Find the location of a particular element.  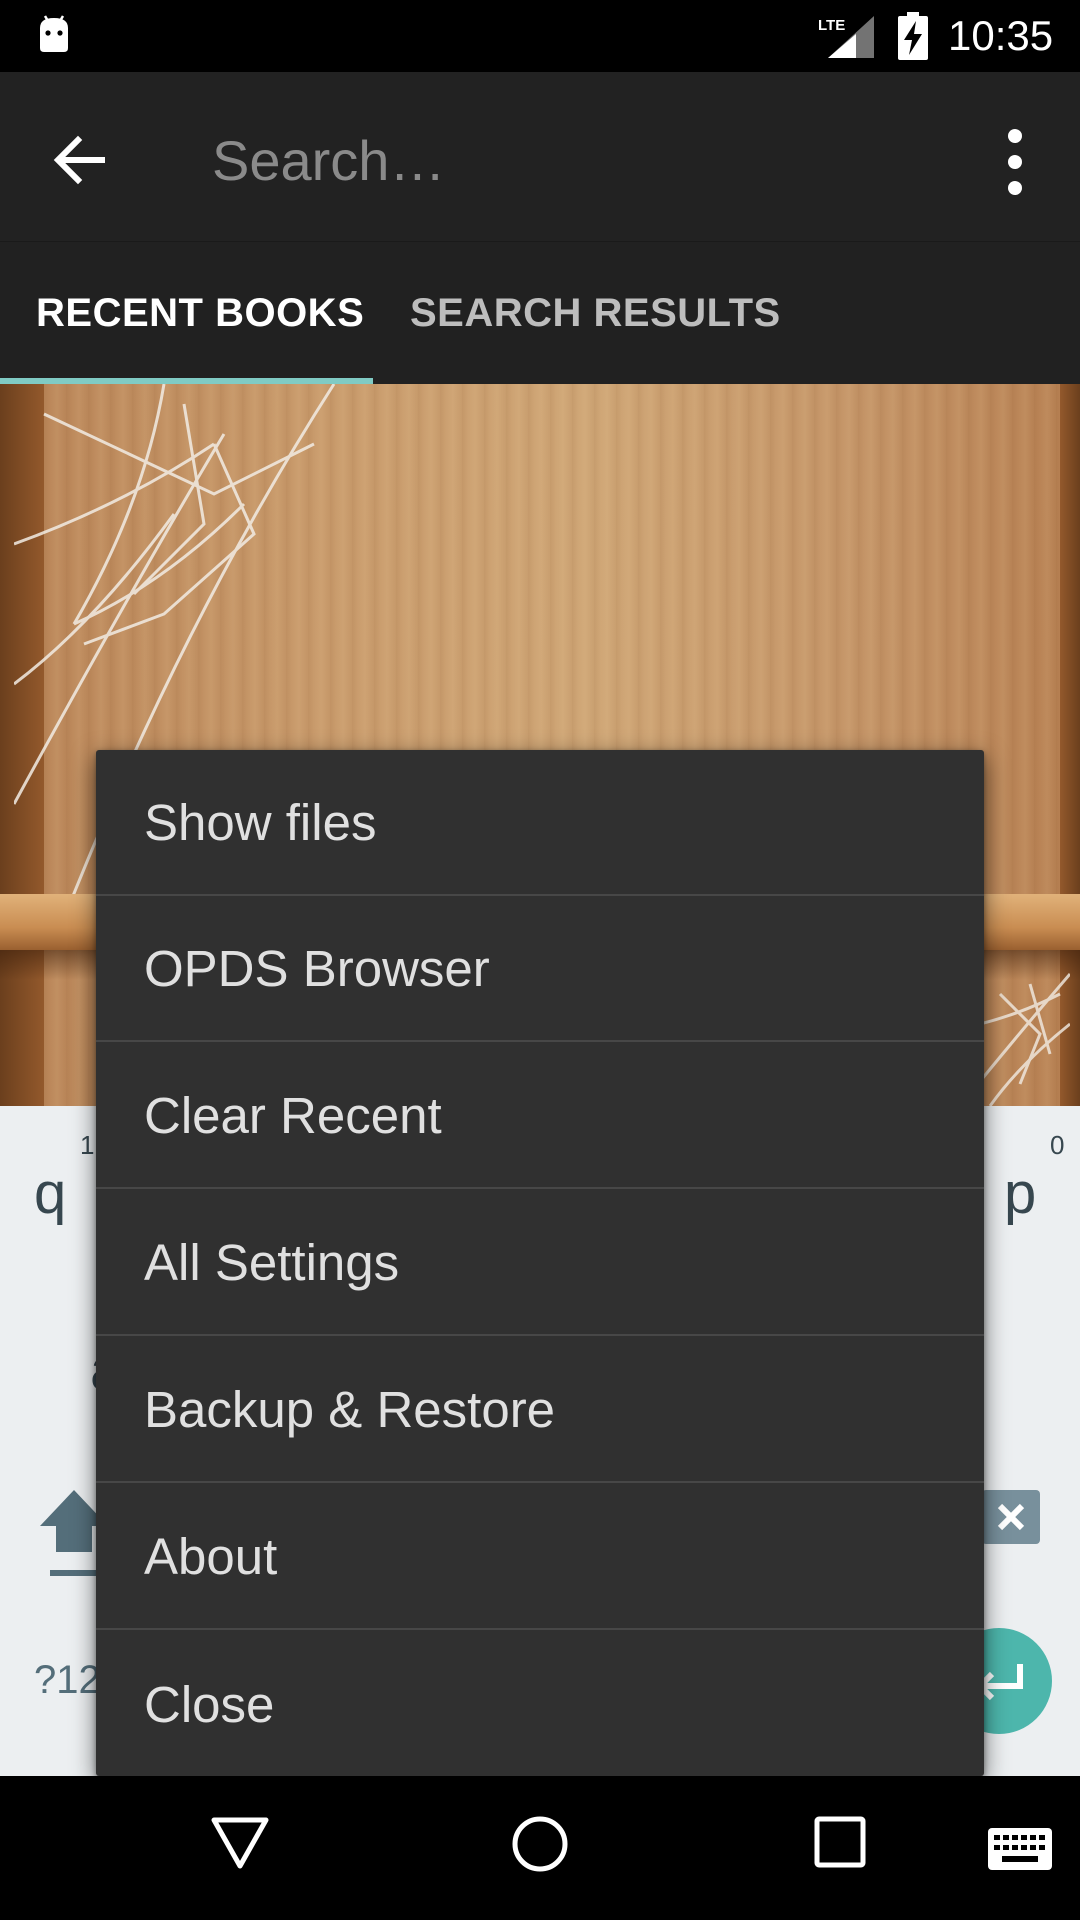

navigation-bar is located at coordinates (540, 1848).